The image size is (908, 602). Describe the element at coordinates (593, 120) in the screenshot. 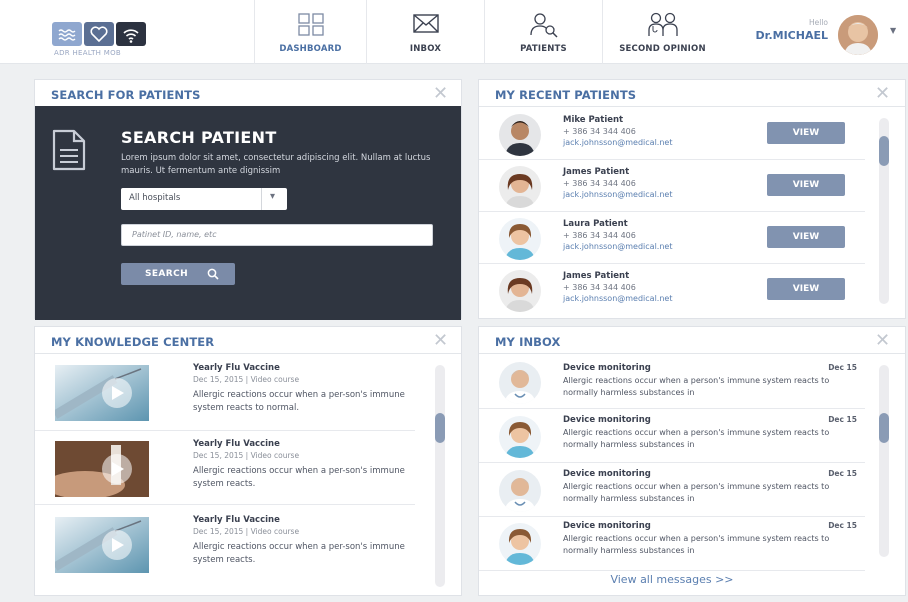

I see `patient-name: Mike Patient` at that location.